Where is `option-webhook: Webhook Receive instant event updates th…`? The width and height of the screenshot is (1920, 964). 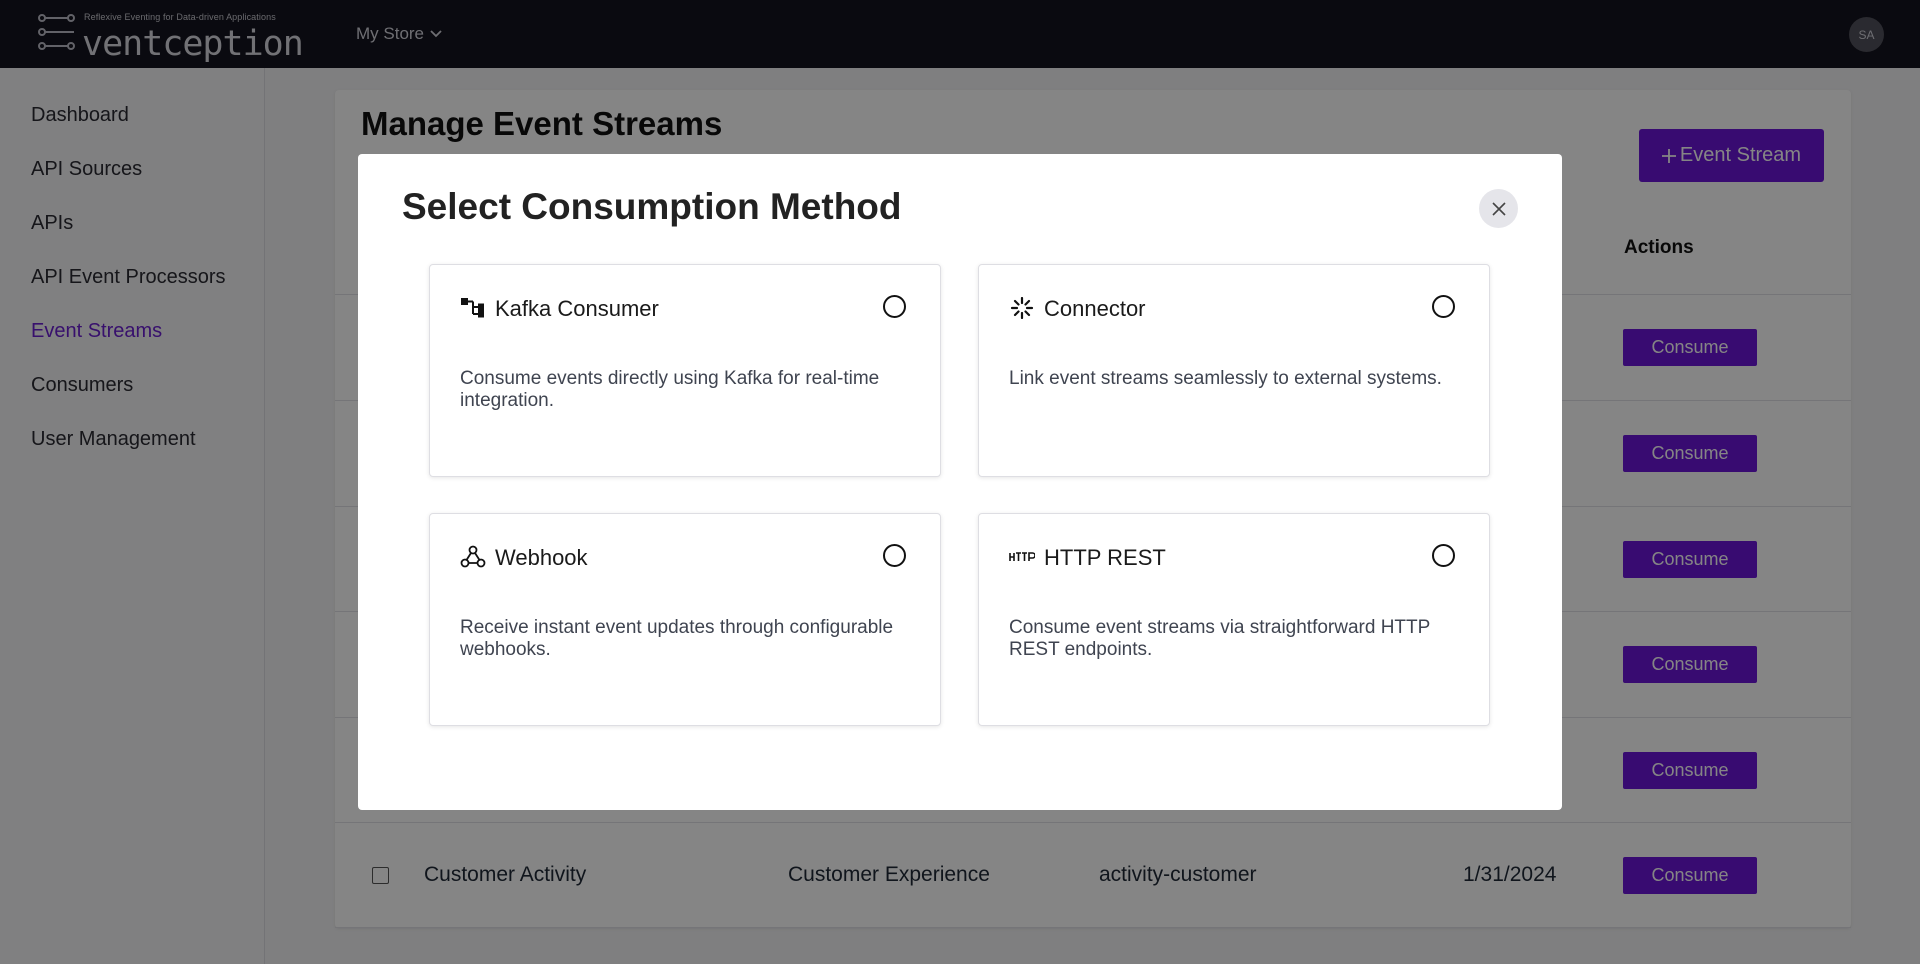 option-webhook: Webhook Receive instant event updates th… is located at coordinates (685, 619).